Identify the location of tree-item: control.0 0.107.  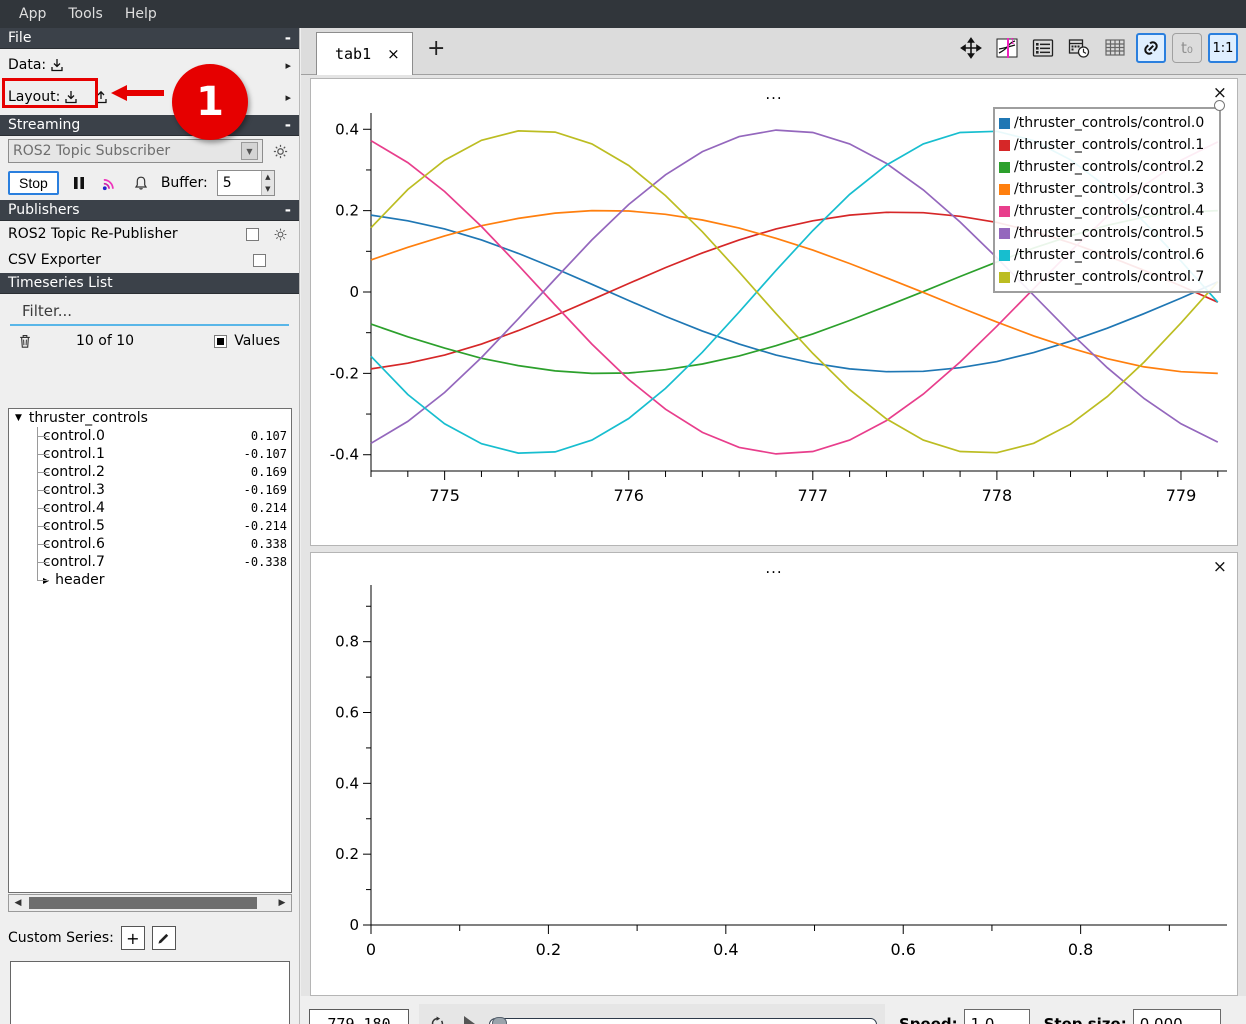
(150, 436).